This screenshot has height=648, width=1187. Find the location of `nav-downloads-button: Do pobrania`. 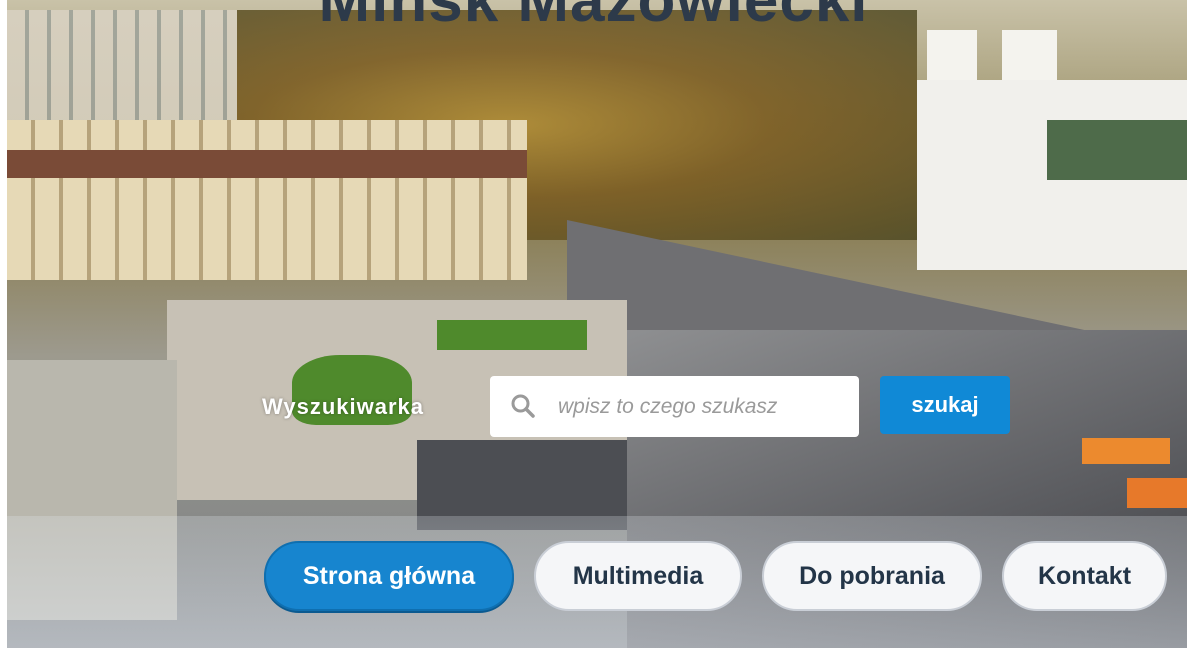

nav-downloads-button: Do pobrania is located at coordinates (872, 576).